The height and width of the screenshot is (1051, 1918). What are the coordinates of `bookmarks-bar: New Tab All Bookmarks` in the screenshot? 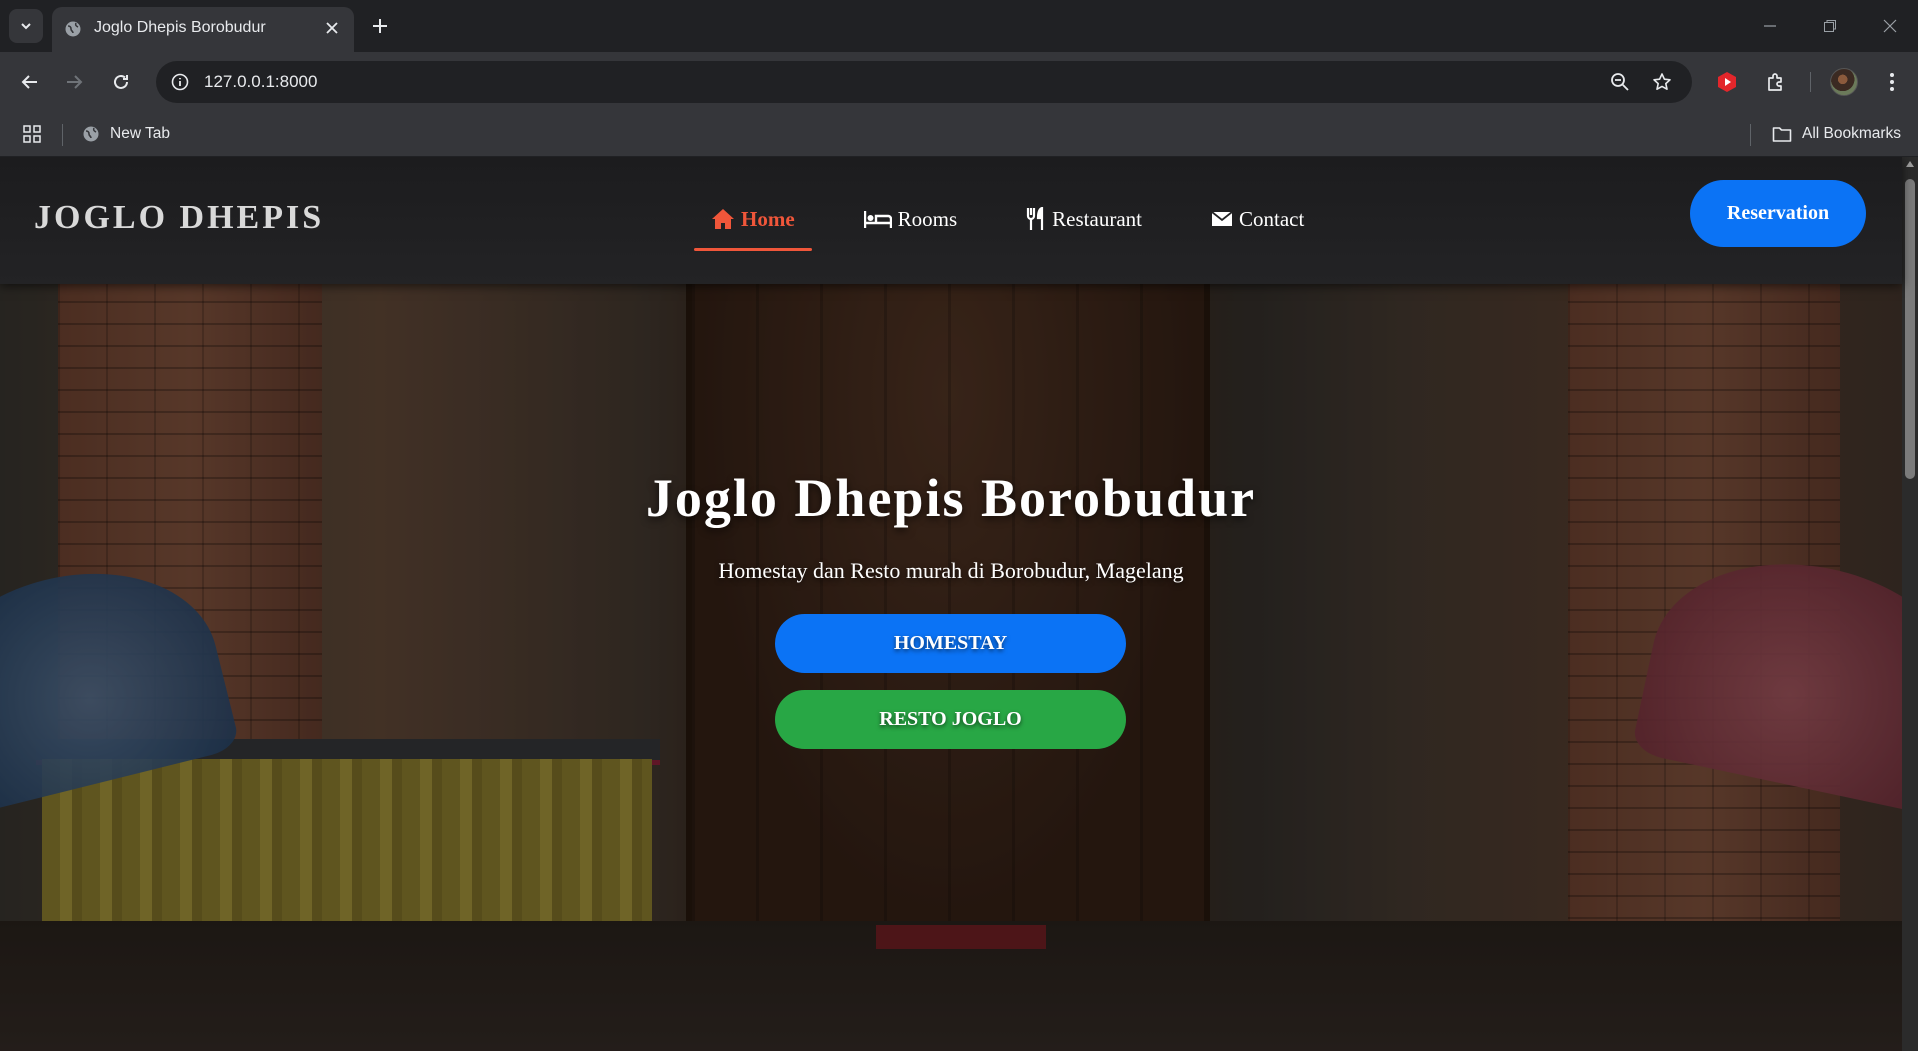 It's located at (959, 134).